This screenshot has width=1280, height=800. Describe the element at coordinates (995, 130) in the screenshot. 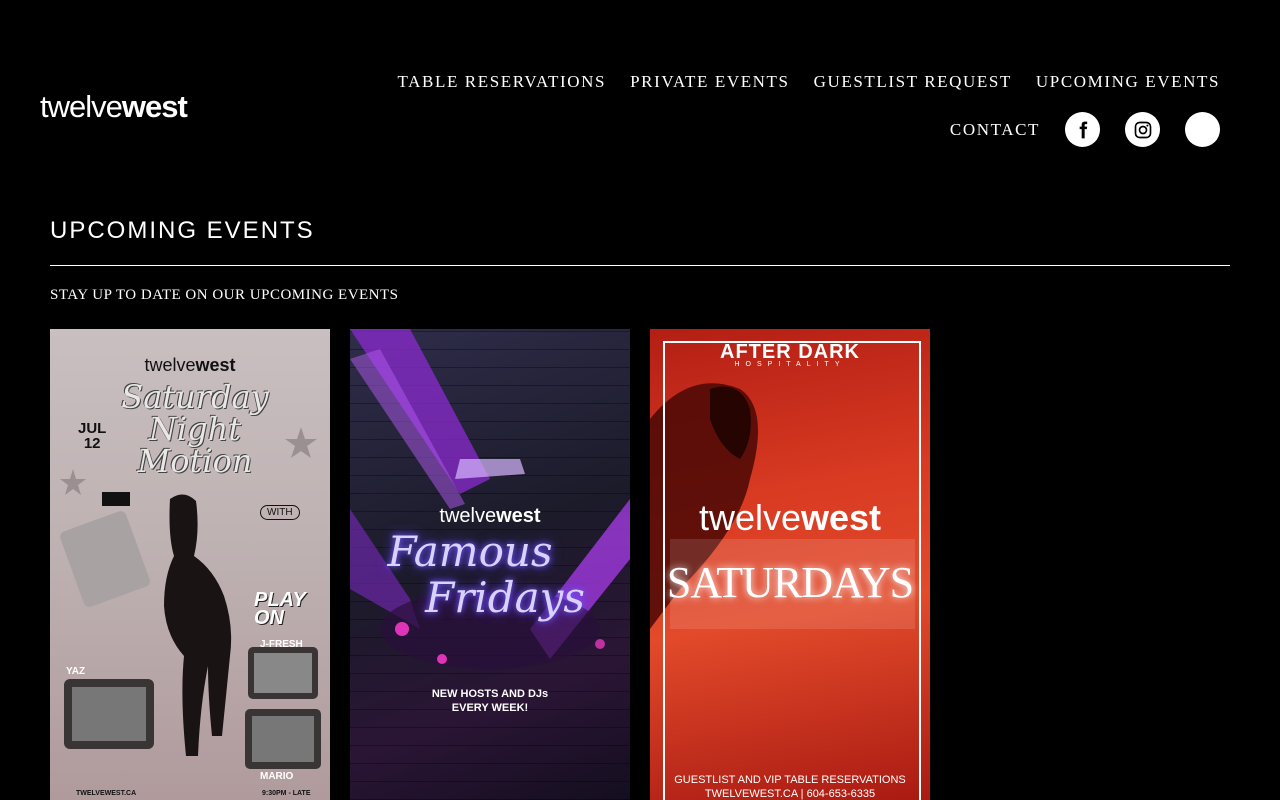

I see `nav-contact: CONTACT` at that location.